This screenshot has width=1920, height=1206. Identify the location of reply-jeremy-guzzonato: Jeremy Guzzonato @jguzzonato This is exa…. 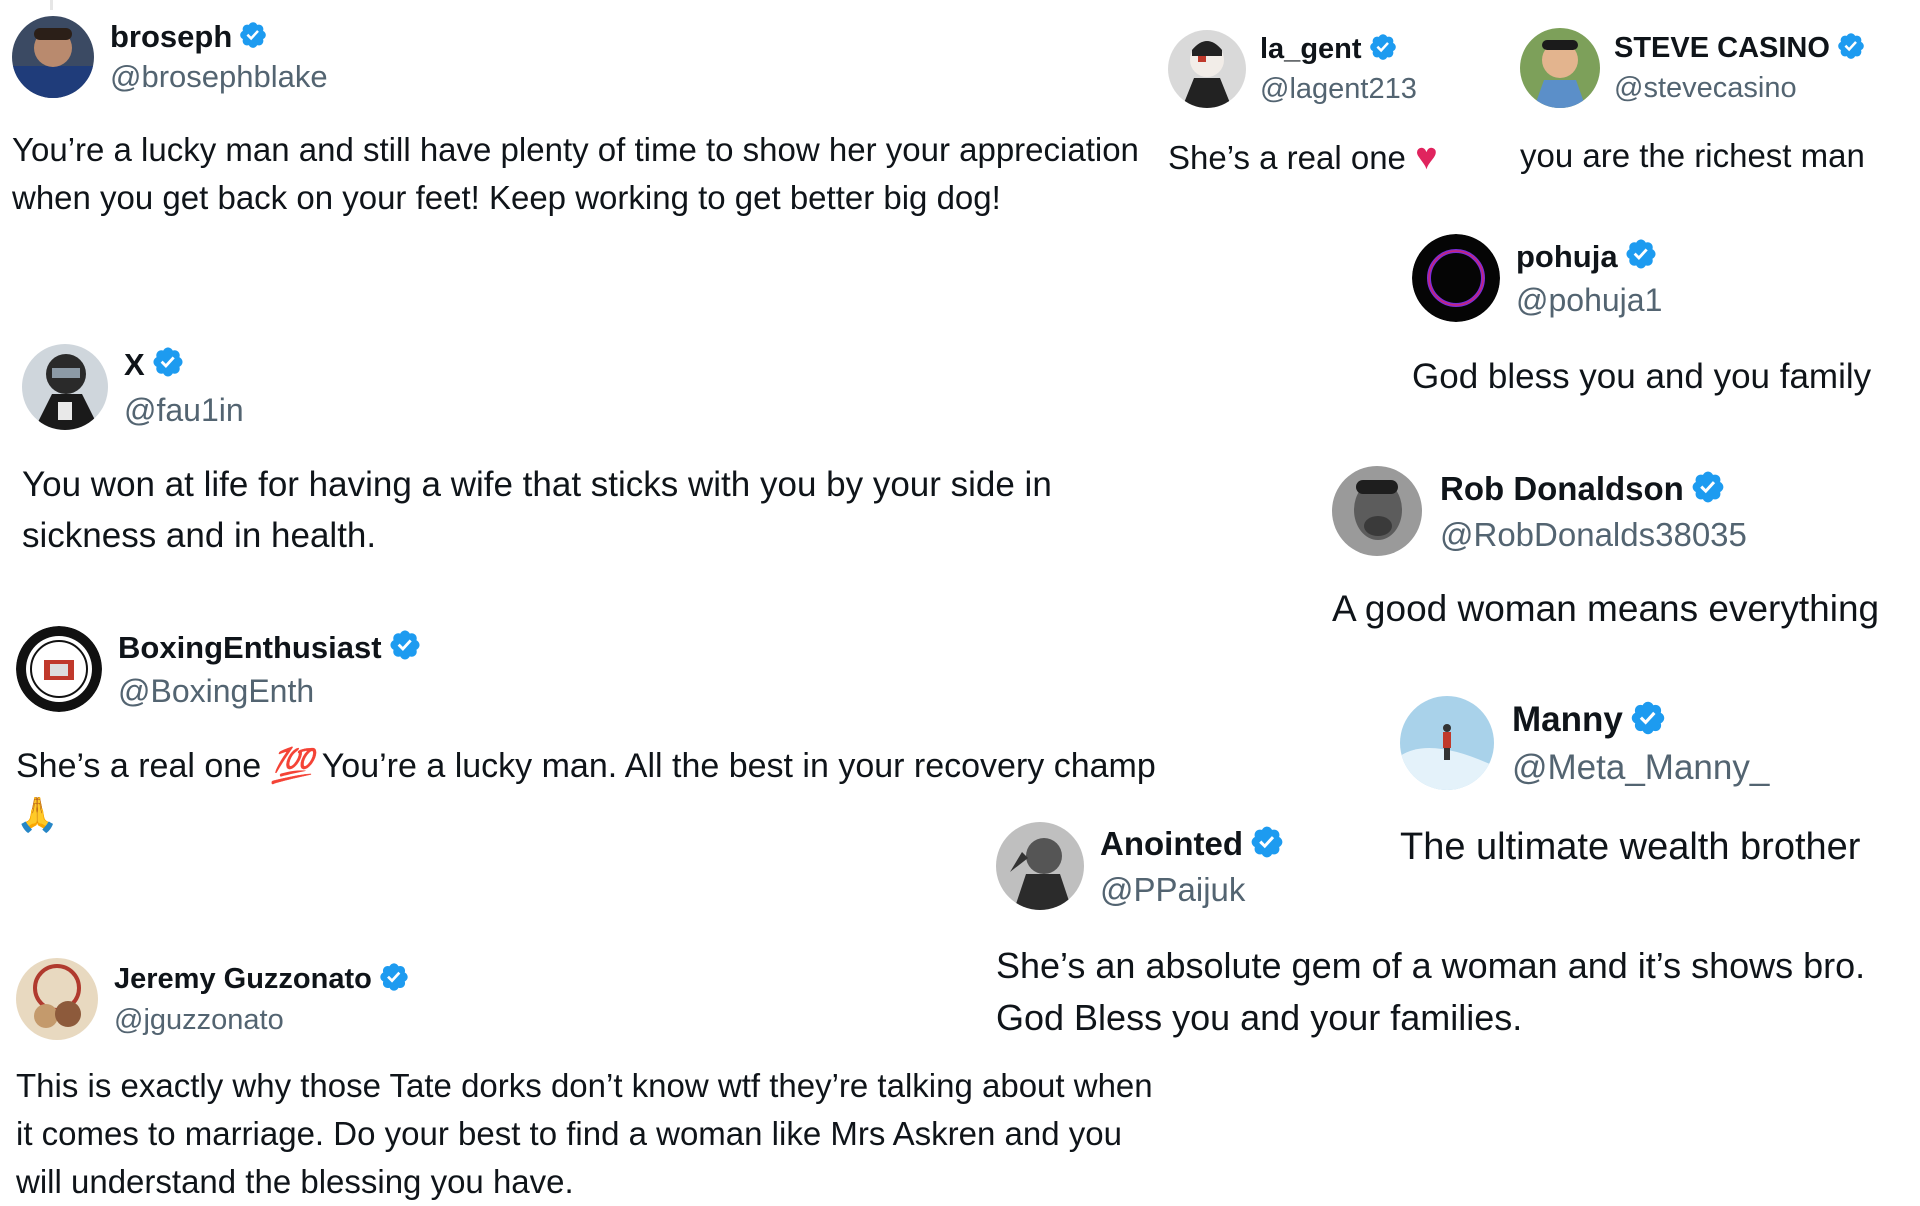
(591, 1082).